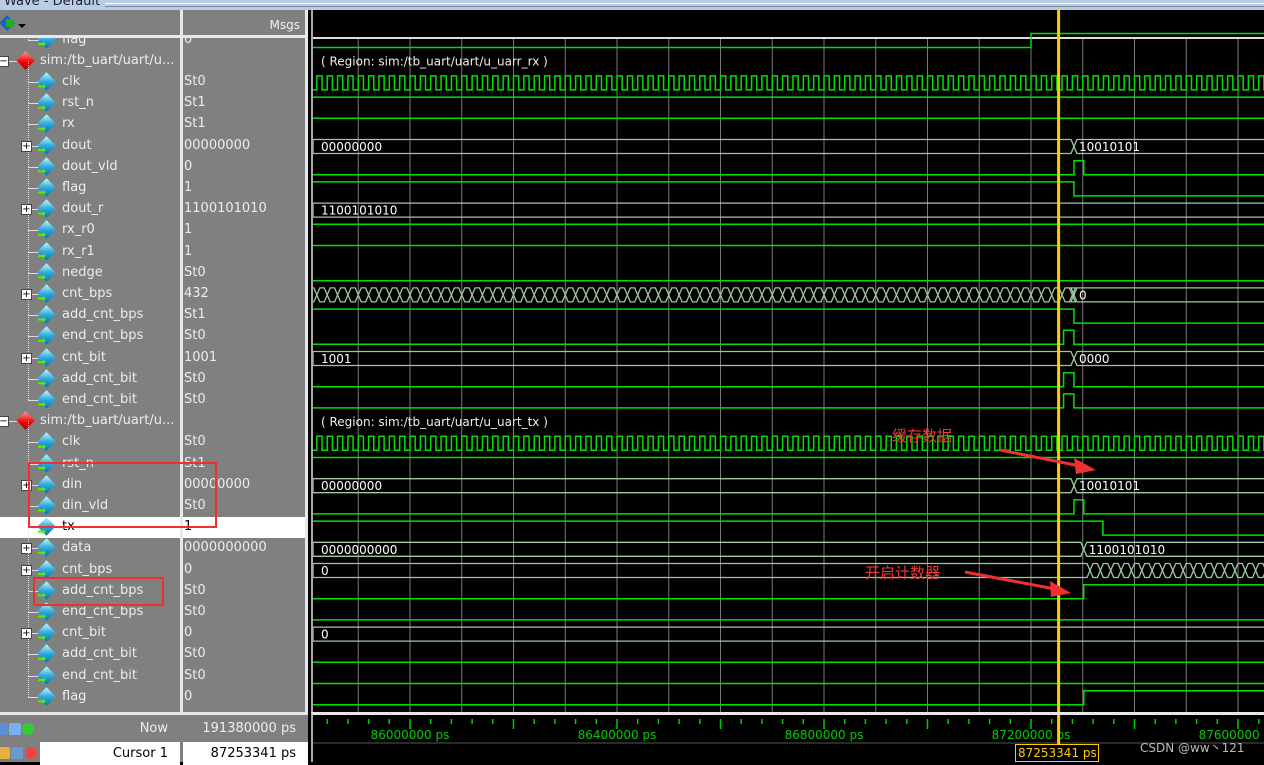 The height and width of the screenshot is (765, 1264). Describe the element at coordinates (359, 211) in the screenshot. I see `bus-value: 1100101010` at that location.